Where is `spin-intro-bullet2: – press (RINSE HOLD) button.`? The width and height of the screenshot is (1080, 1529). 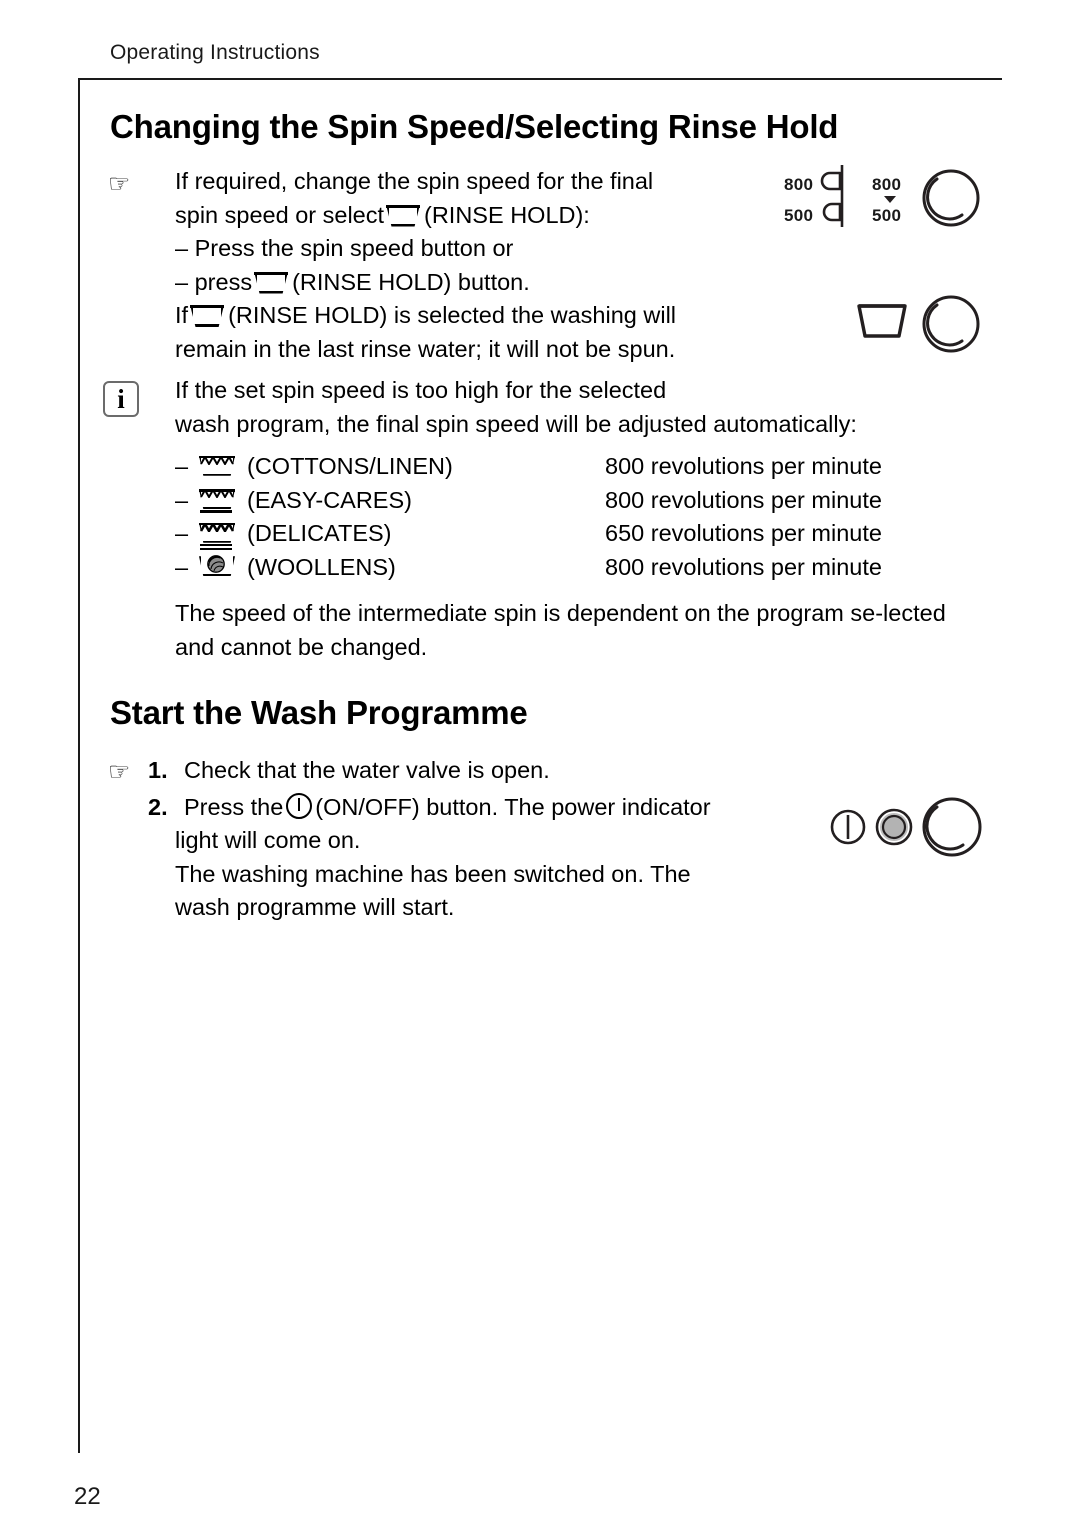 spin-intro-bullet2: – press (RINSE HOLD) button. is located at coordinates (485, 283).